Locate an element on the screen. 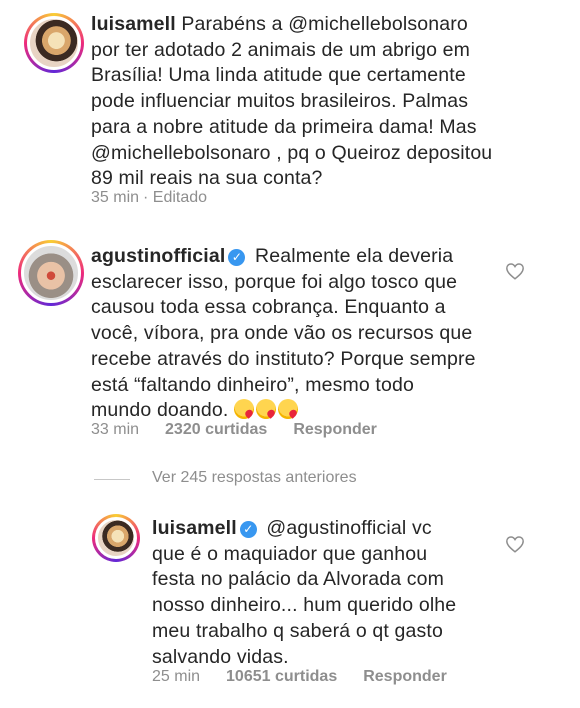 Image resolution: width=580 pixels, height=708 pixels. comment-line: mundo doando. is located at coordinates (160, 410).